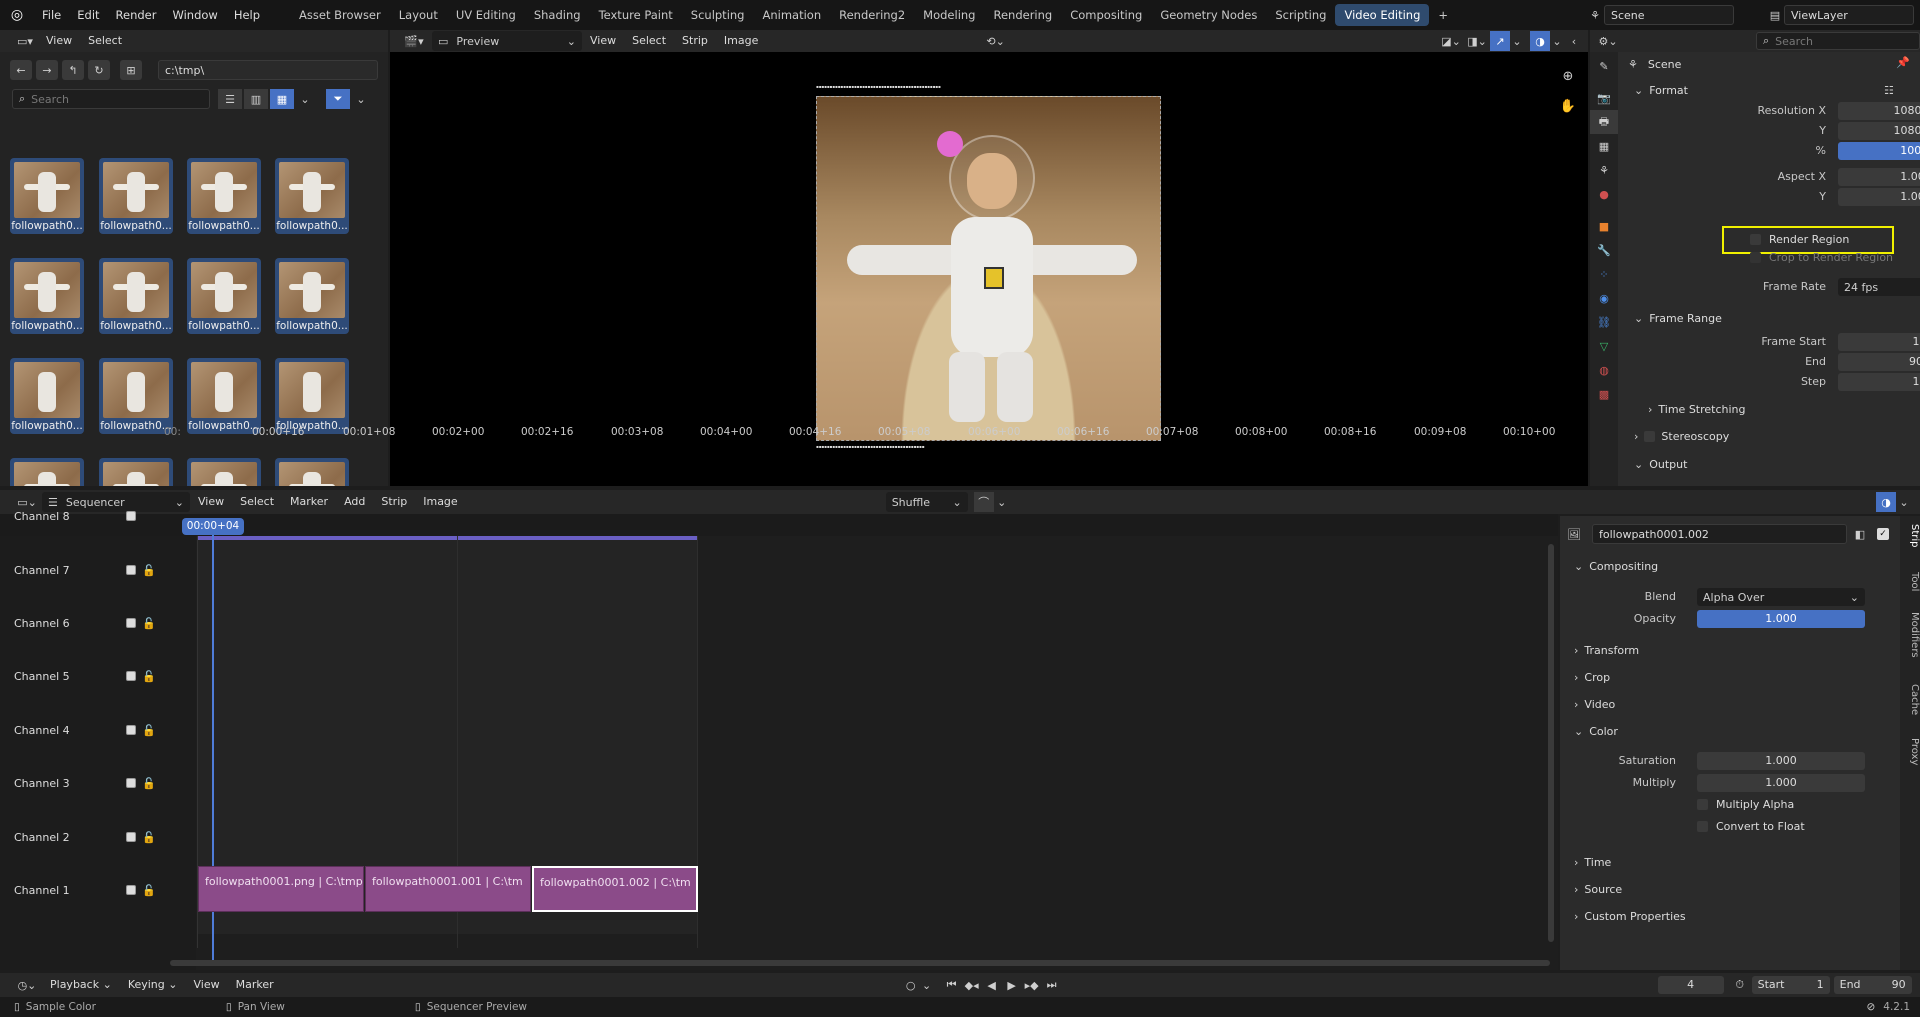 The image size is (1920, 1017). I want to click on strip-color-tag-icon: ◧, so click(1860, 534).